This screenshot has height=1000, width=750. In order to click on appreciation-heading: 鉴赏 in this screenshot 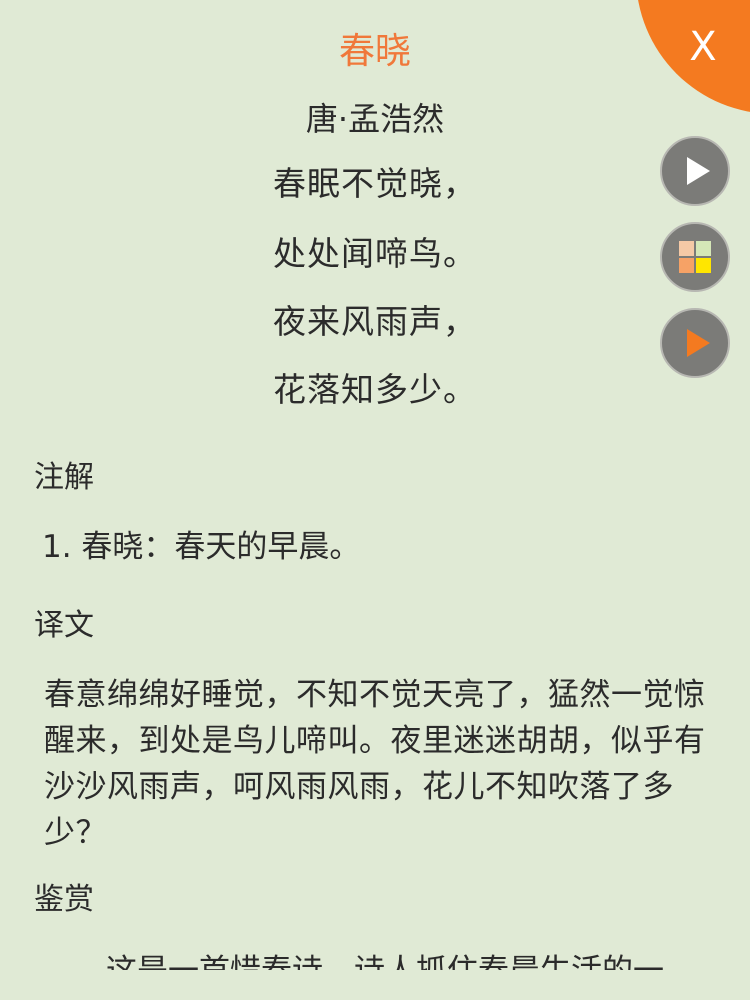, I will do `click(64, 899)`.